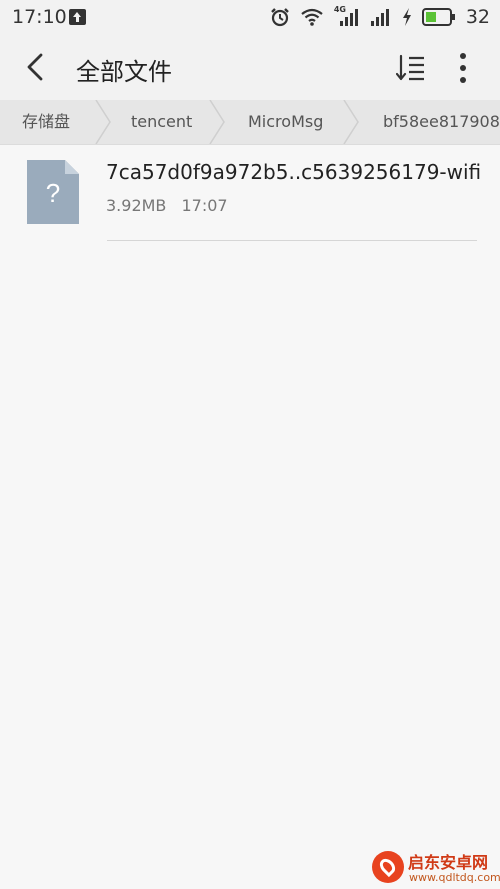  What do you see at coordinates (285, 122) in the screenshot?
I see `breadcrumb-item-micromsg: MicroMsg` at bounding box center [285, 122].